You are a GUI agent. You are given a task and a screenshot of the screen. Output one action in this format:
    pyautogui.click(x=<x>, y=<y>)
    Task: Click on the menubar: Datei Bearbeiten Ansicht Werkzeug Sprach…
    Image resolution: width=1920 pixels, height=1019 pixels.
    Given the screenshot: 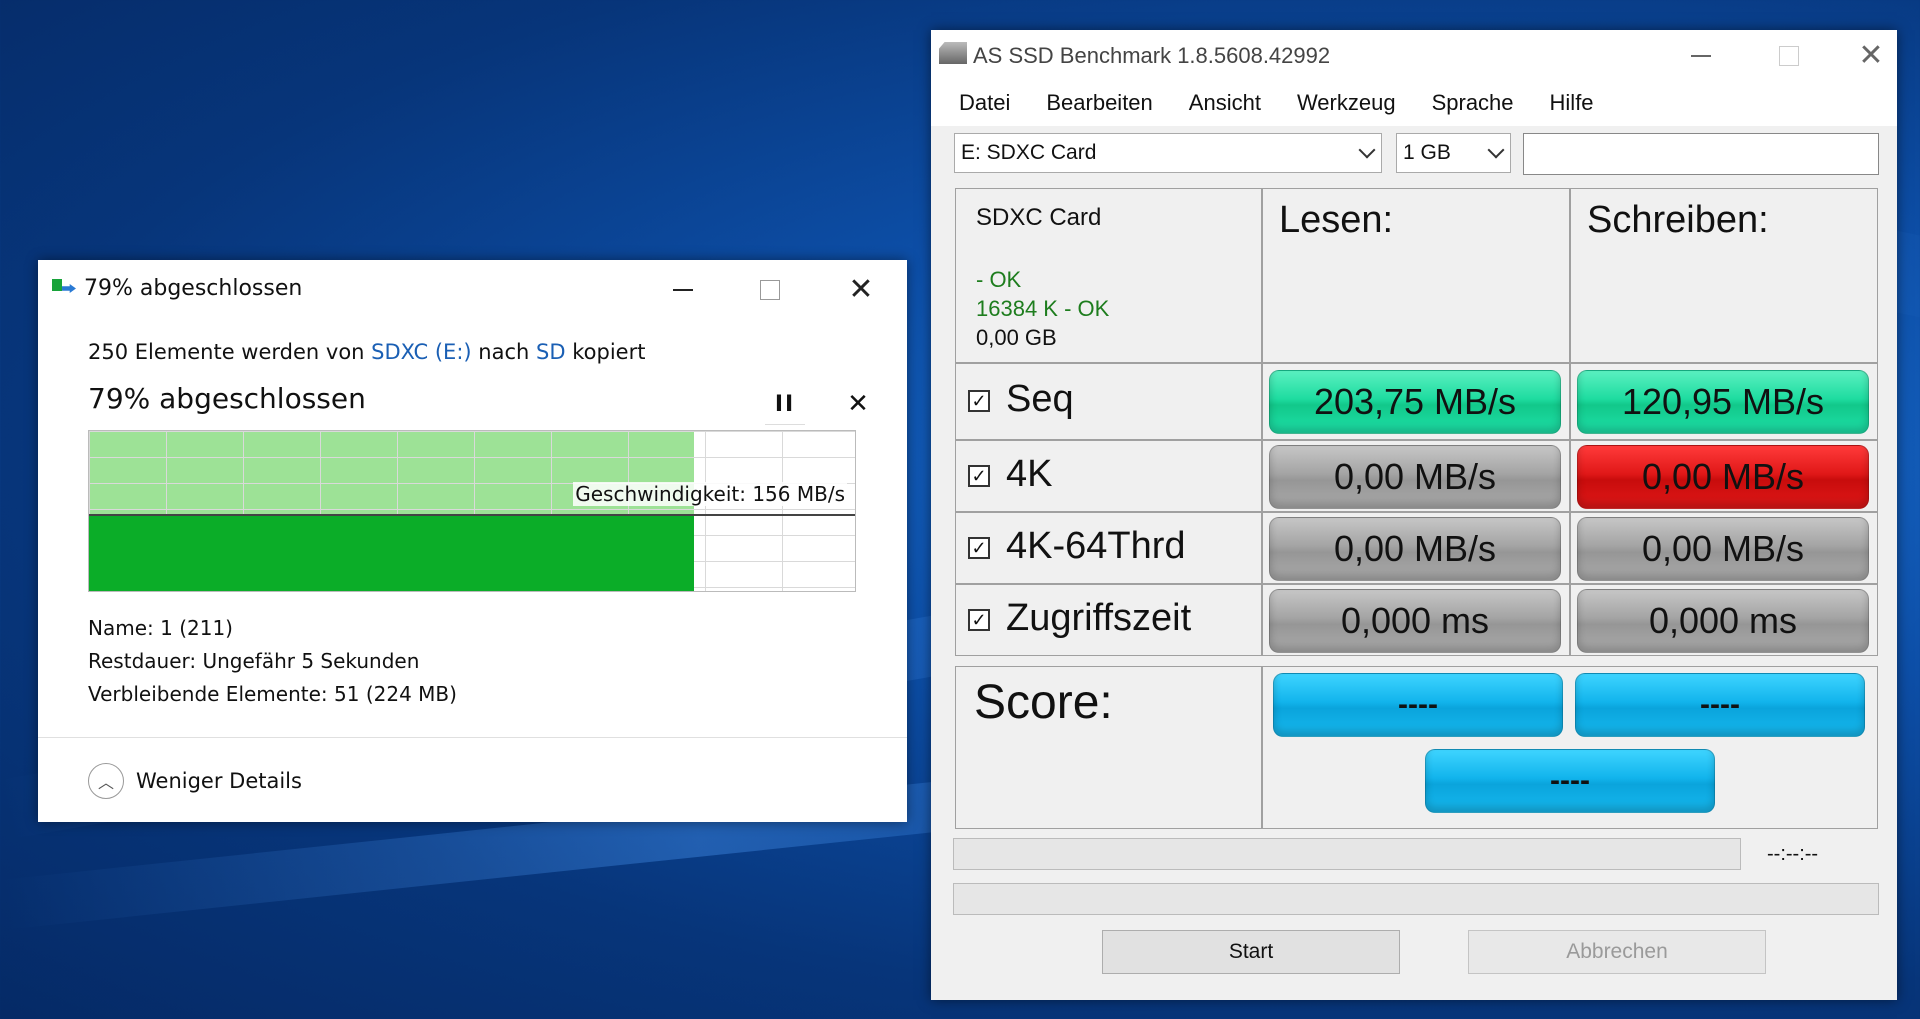 What is the action you would take?
    pyautogui.click(x=1414, y=103)
    